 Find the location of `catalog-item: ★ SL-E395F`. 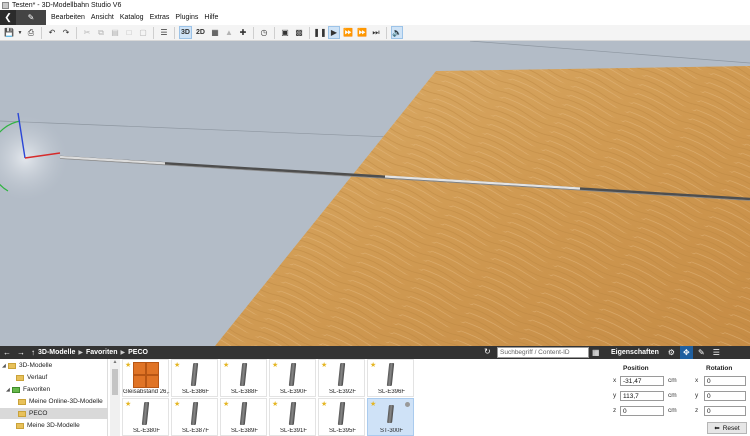

catalog-item: ★ SL-E395F is located at coordinates (341, 417).